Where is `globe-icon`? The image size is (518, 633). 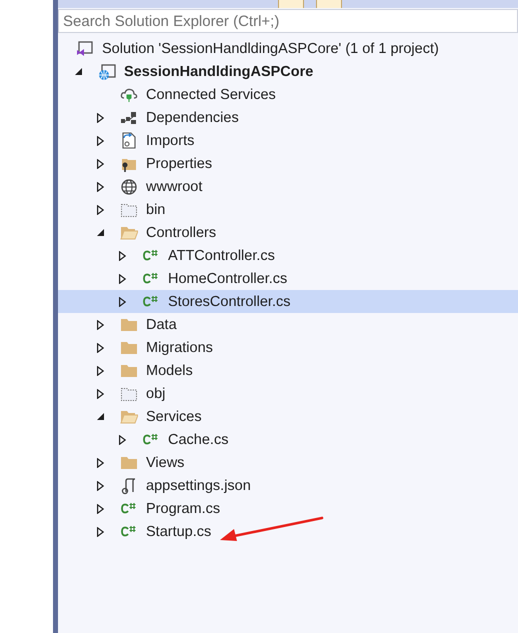
globe-icon is located at coordinates (129, 187).